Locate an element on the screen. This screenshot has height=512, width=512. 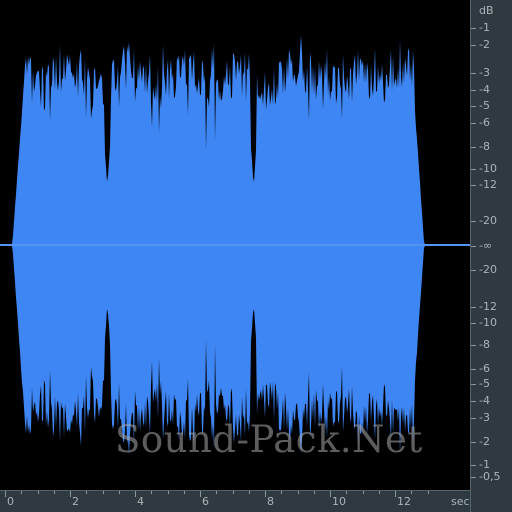
time-ruler: 0 2 4 6 8 10 12 sec is located at coordinates (235, 501).